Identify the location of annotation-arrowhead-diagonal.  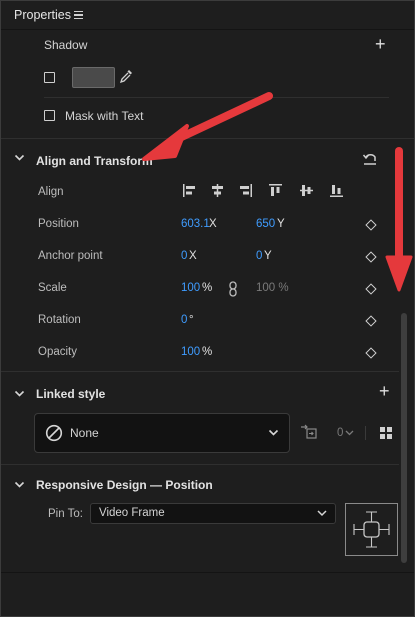
(165, 142).